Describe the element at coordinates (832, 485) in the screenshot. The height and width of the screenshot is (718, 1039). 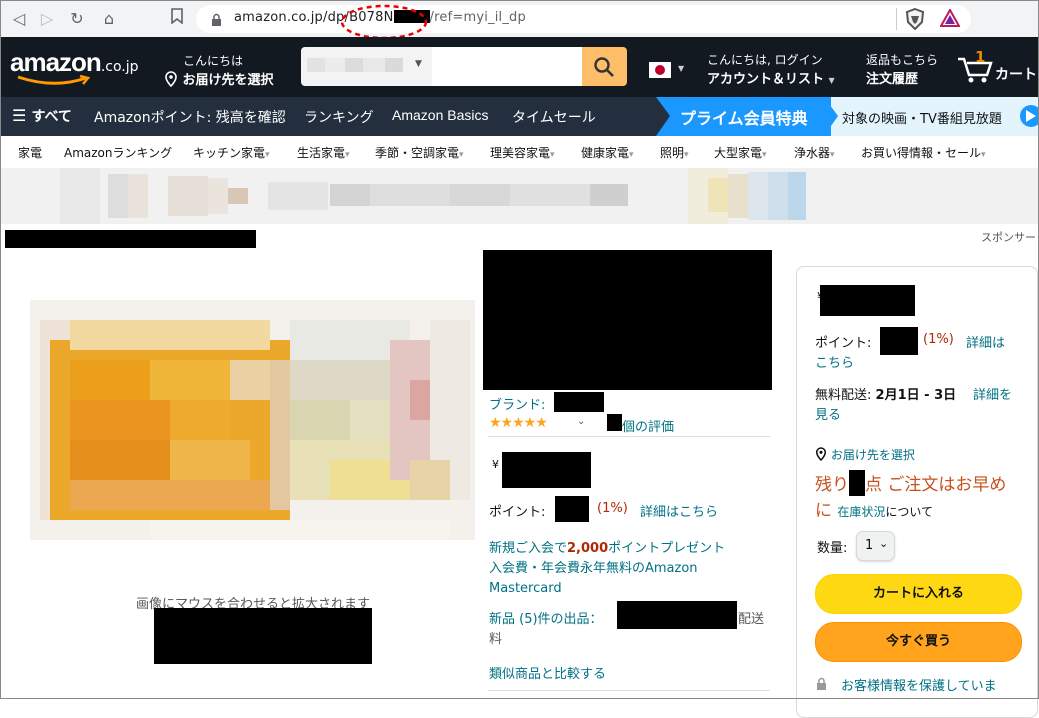
I see `stock-a: 残り` at that location.